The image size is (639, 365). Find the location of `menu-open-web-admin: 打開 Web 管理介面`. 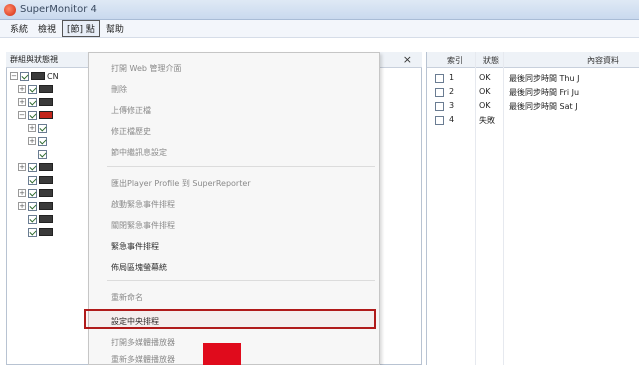

menu-open-web-admin: 打開 Web 管理介面 is located at coordinates (146, 68).